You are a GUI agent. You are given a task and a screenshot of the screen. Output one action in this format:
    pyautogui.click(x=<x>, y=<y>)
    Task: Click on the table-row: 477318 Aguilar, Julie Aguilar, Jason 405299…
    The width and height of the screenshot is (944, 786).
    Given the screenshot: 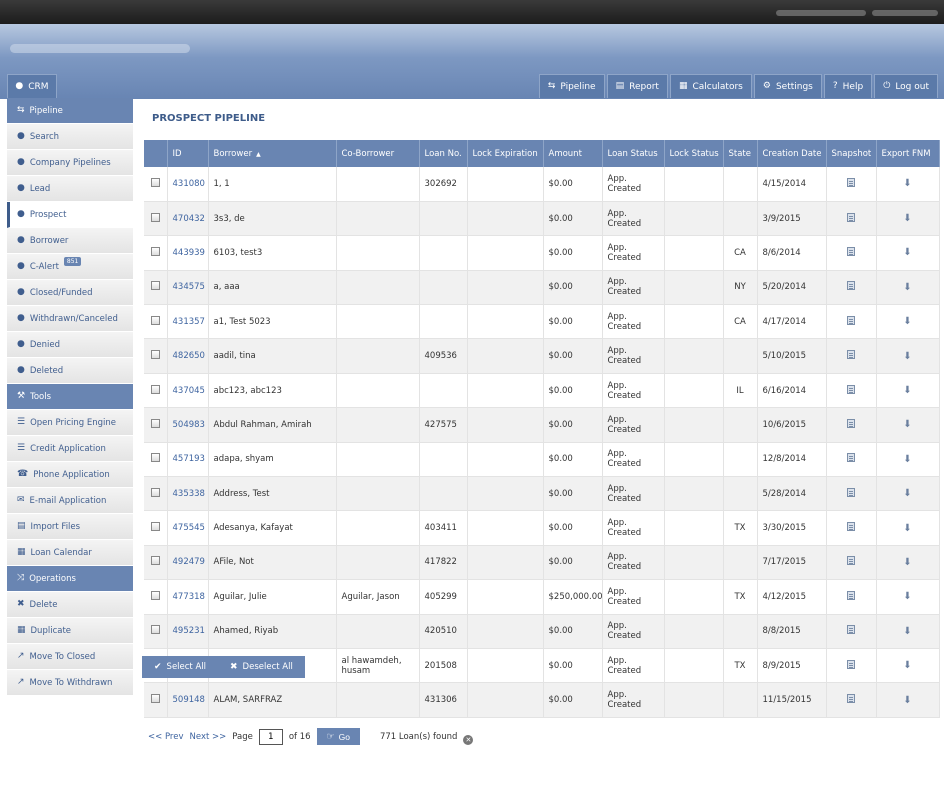 What is the action you would take?
    pyautogui.click(x=542, y=597)
    